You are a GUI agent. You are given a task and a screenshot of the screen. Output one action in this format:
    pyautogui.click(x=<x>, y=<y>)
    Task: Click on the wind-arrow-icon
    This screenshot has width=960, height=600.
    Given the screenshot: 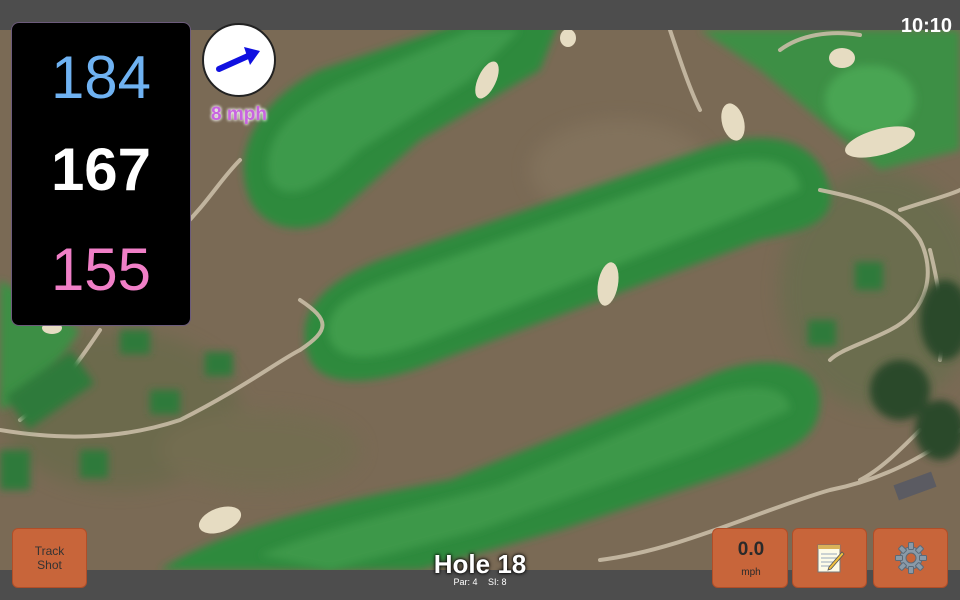 What is the action you would take?
    pyautogui.click(x=238, y=59)
    